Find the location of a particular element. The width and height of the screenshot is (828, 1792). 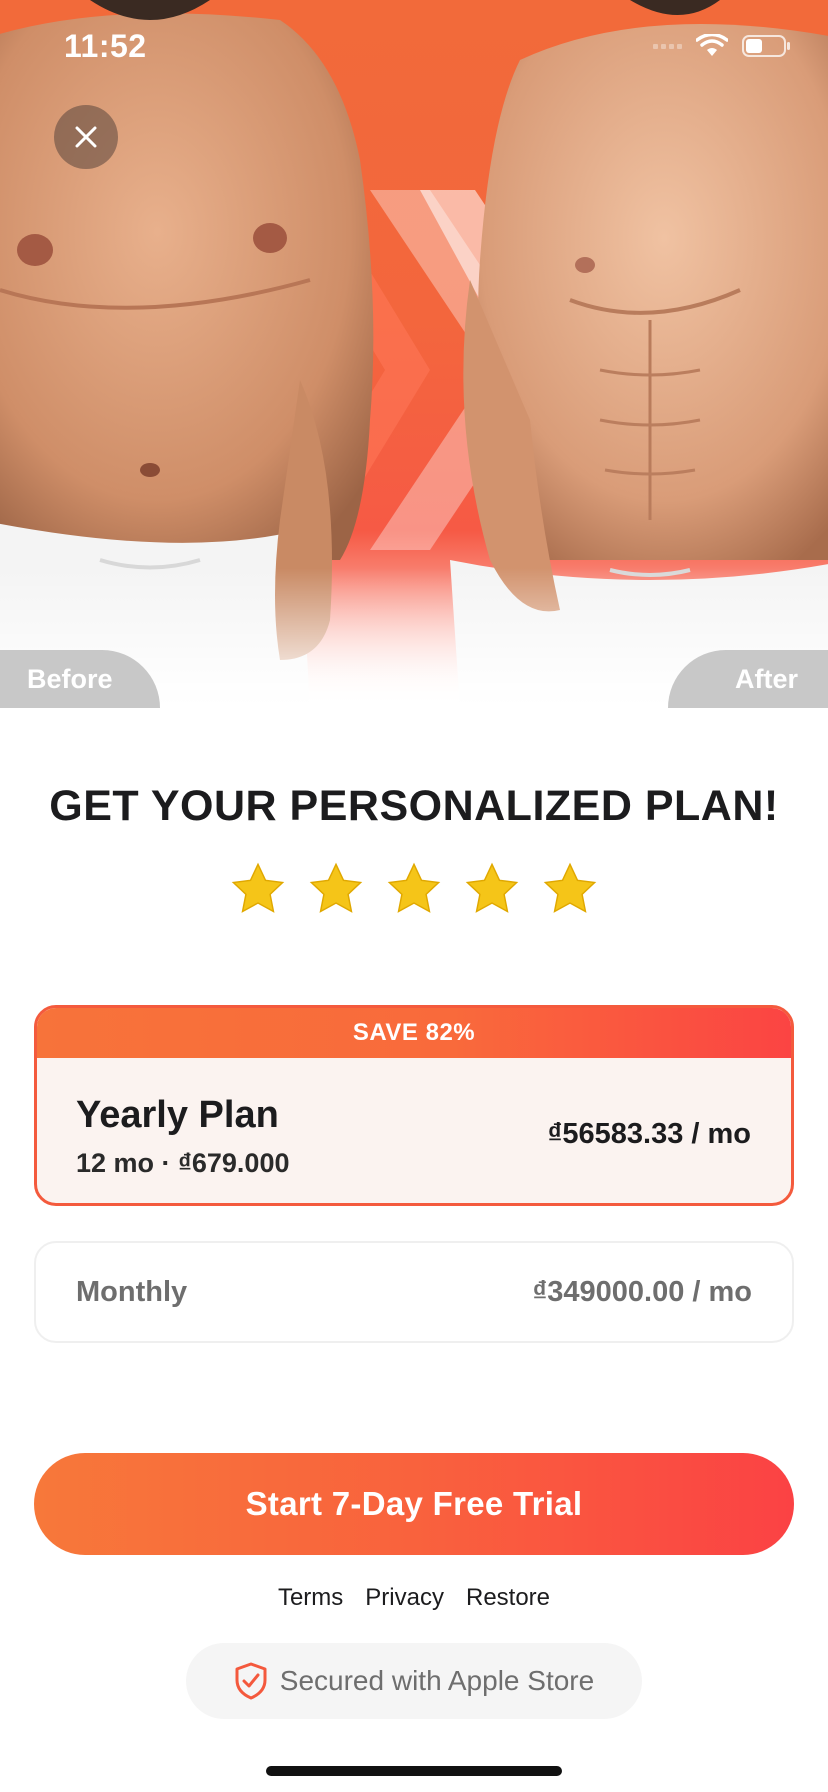

status-time: 11:52 is located at coordinates (105, 46).